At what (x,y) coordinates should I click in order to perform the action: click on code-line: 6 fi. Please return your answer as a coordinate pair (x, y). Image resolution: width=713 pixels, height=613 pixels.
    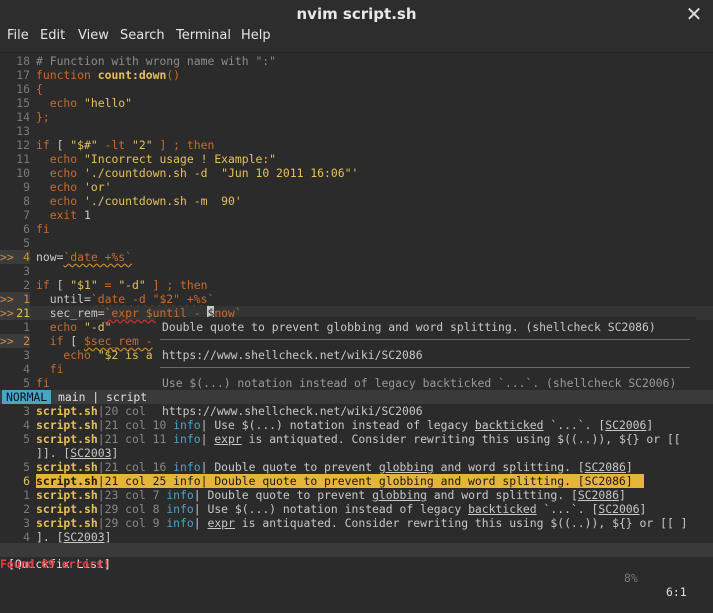
    Looking at the image, I should click on (36, 229).